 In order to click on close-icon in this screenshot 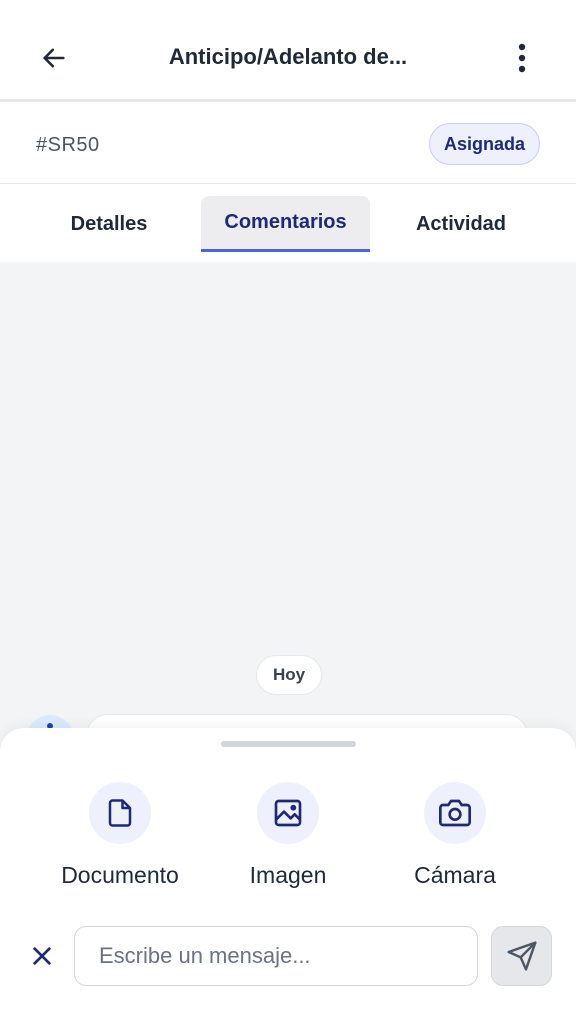, I will do `click(42, 956)`.